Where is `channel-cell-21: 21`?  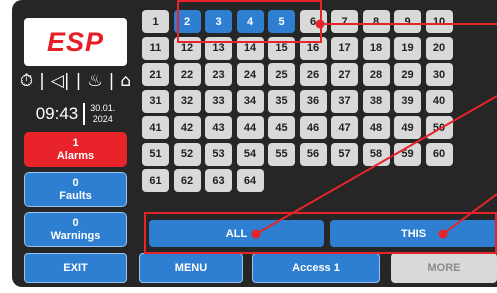
channel-cell-21: 21 is located at coordinates (155, 74).